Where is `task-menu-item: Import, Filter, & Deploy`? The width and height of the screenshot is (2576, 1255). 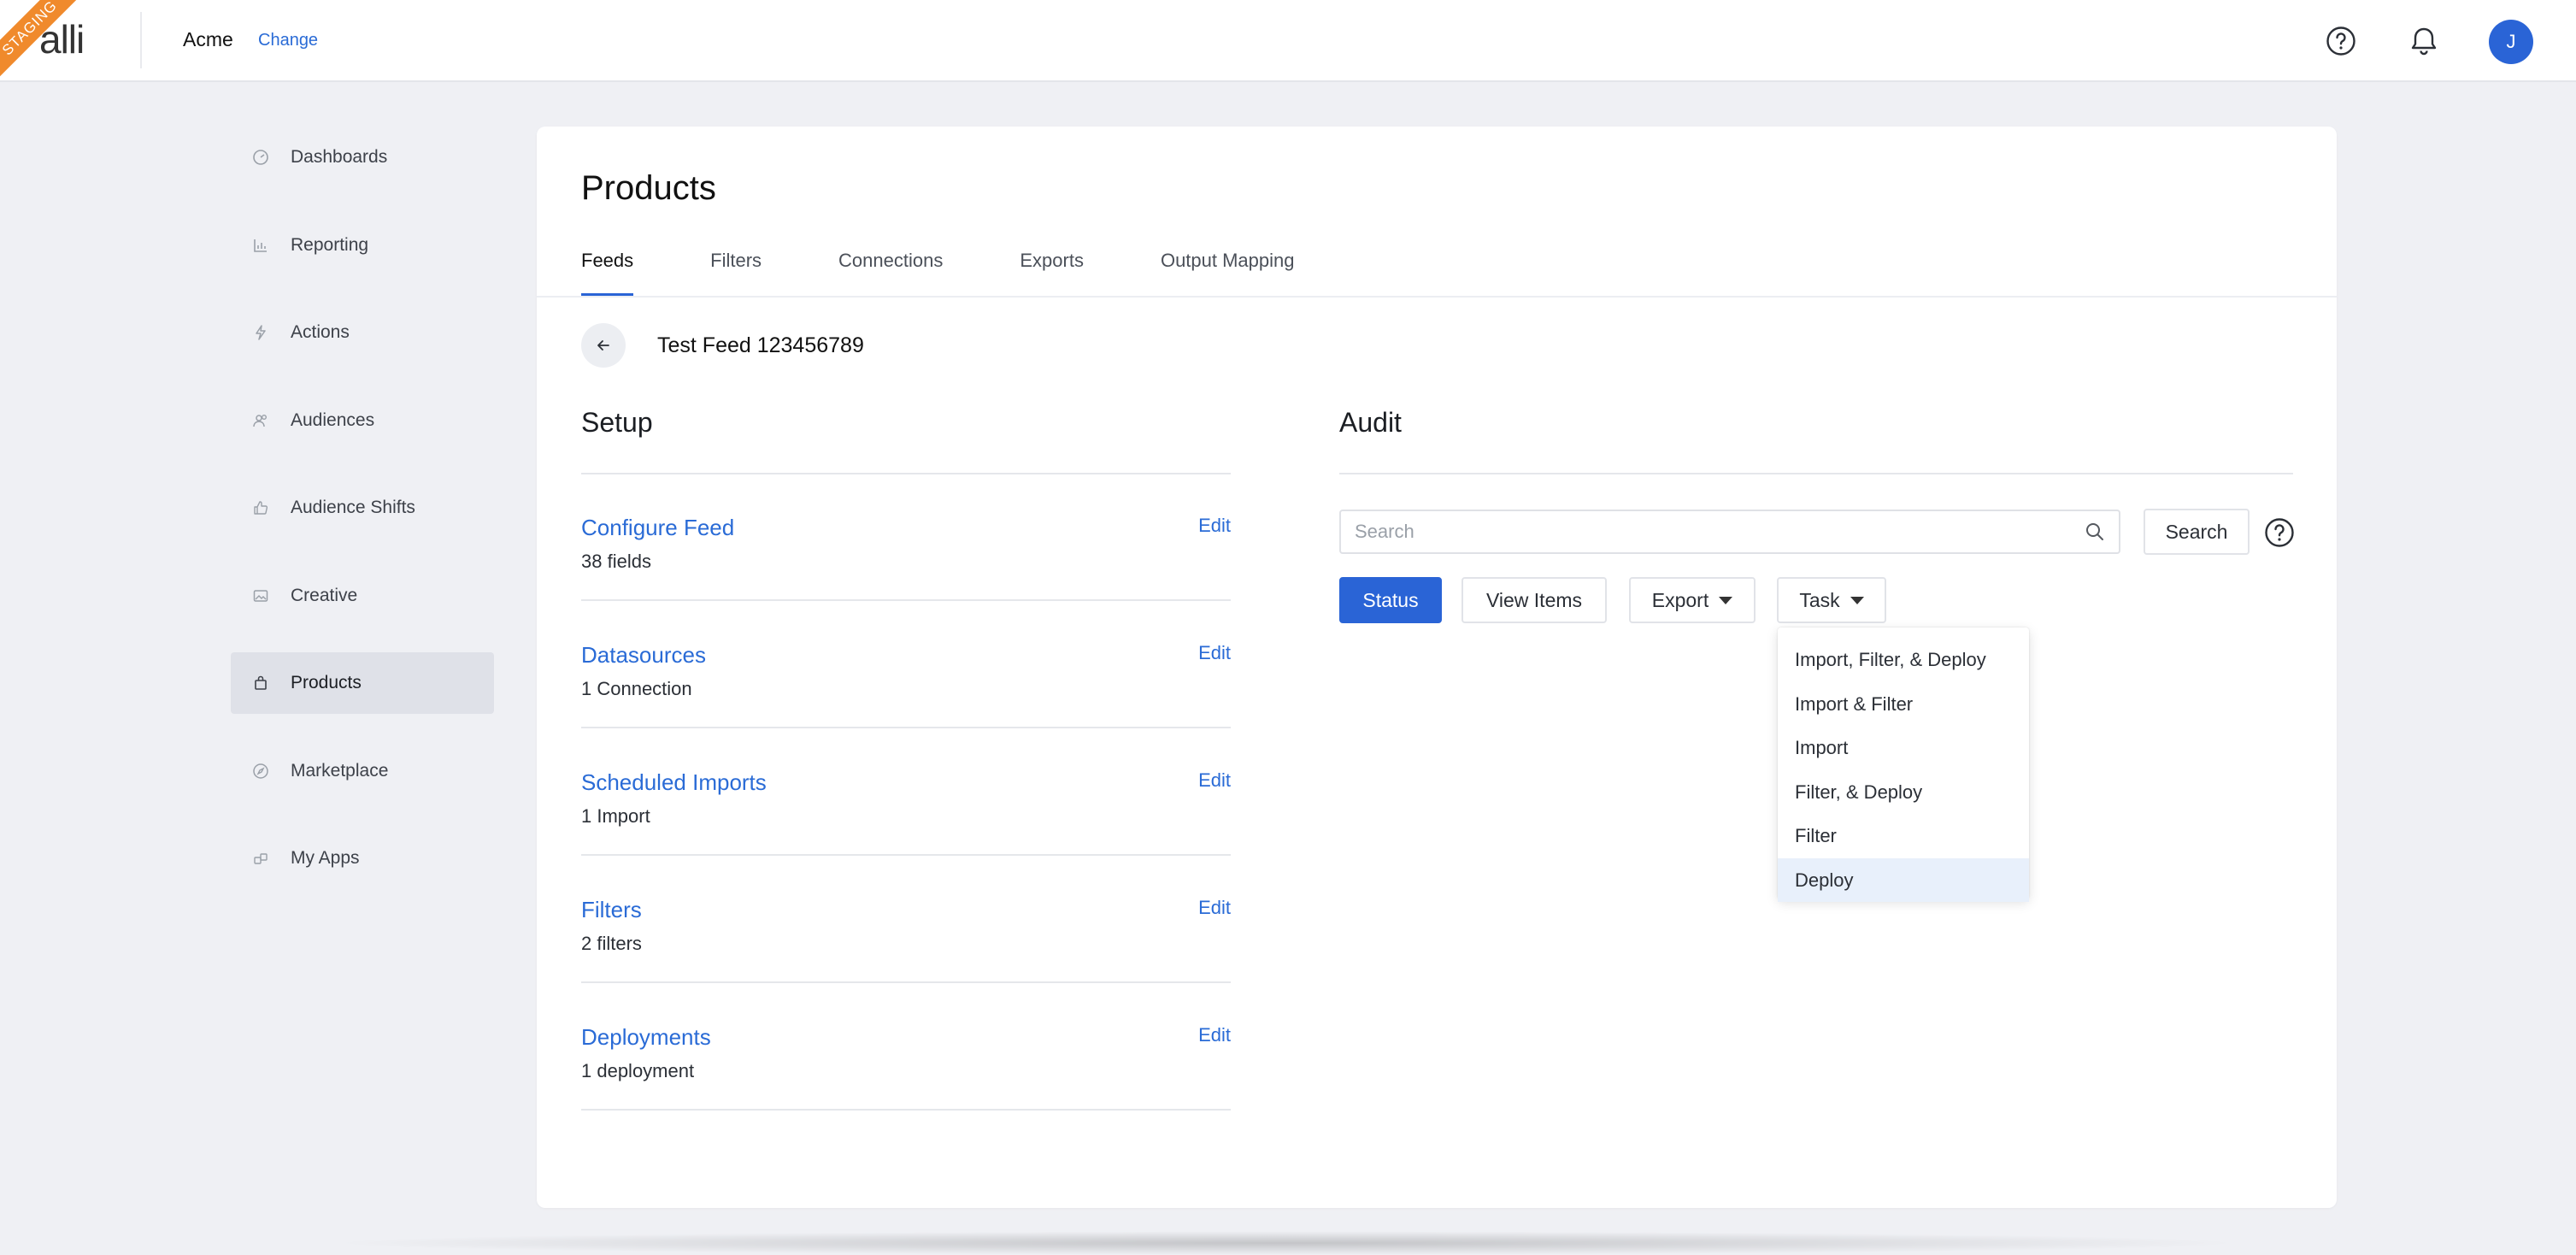 task-menu-item: Import, Filter, & Deploy is located at coordinates (1903, 660).